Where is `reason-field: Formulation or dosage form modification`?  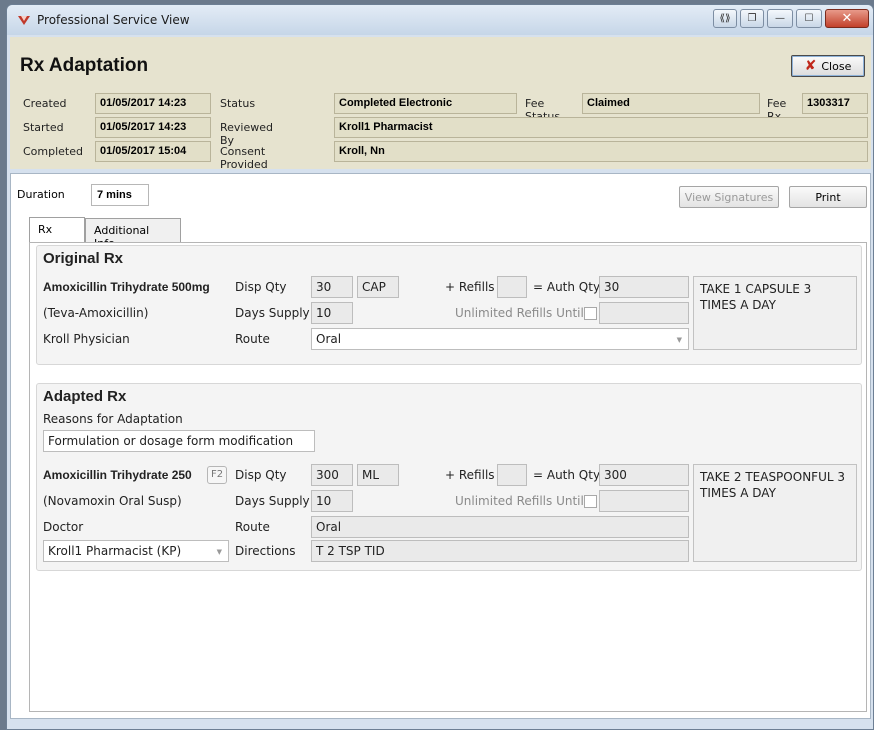
reason-field: Formulation or dosage form modification is located at coordinates (179, 441).